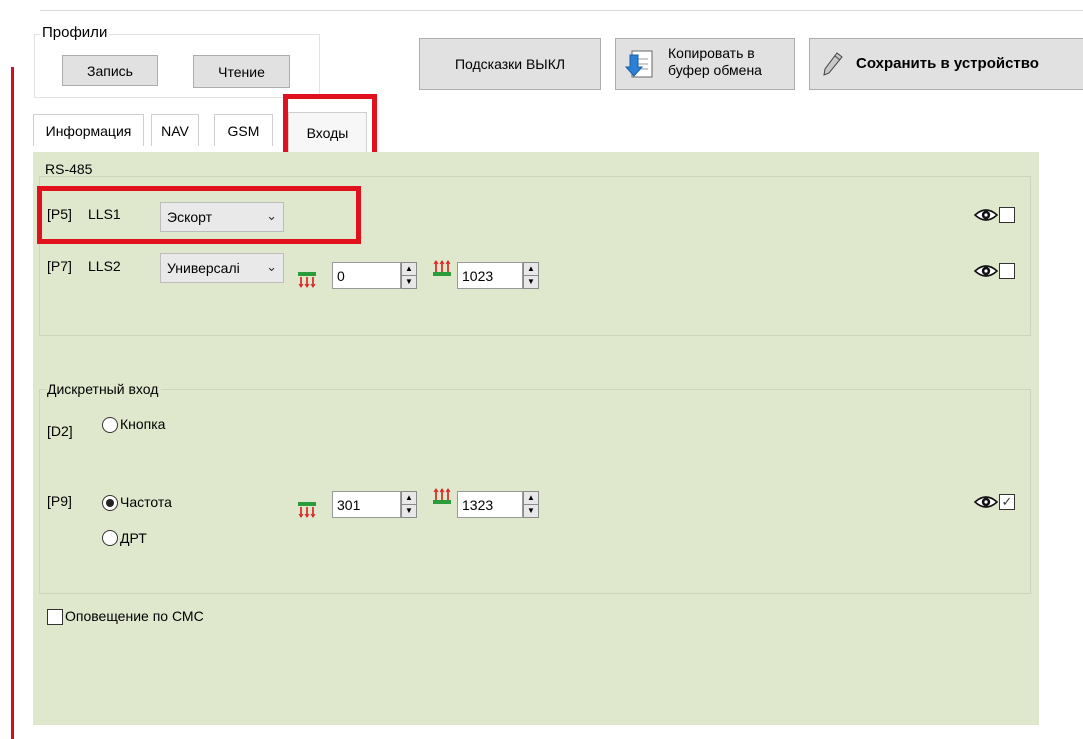  I want to click on p9-max-input: 1323, so click(490, 504).